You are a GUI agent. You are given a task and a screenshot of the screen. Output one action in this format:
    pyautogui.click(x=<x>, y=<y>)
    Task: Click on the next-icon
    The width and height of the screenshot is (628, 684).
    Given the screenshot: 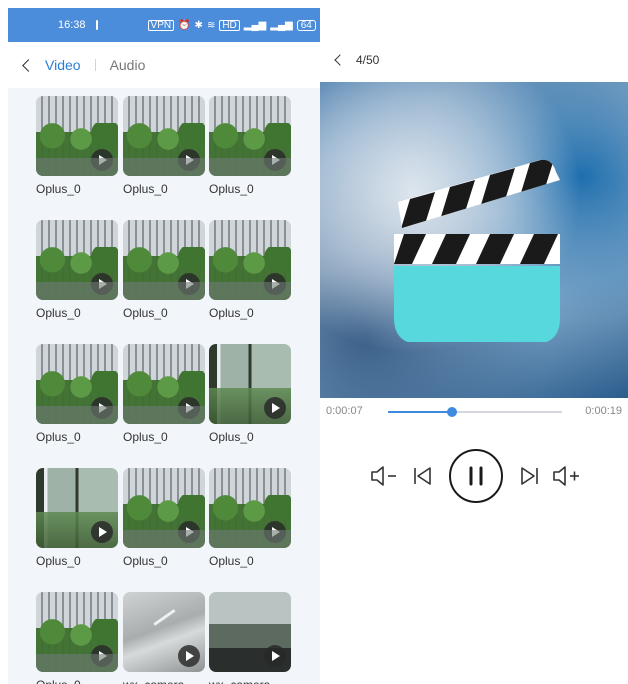 What is the action you would take?
    pyautogui.click(x=529, y=476)
    